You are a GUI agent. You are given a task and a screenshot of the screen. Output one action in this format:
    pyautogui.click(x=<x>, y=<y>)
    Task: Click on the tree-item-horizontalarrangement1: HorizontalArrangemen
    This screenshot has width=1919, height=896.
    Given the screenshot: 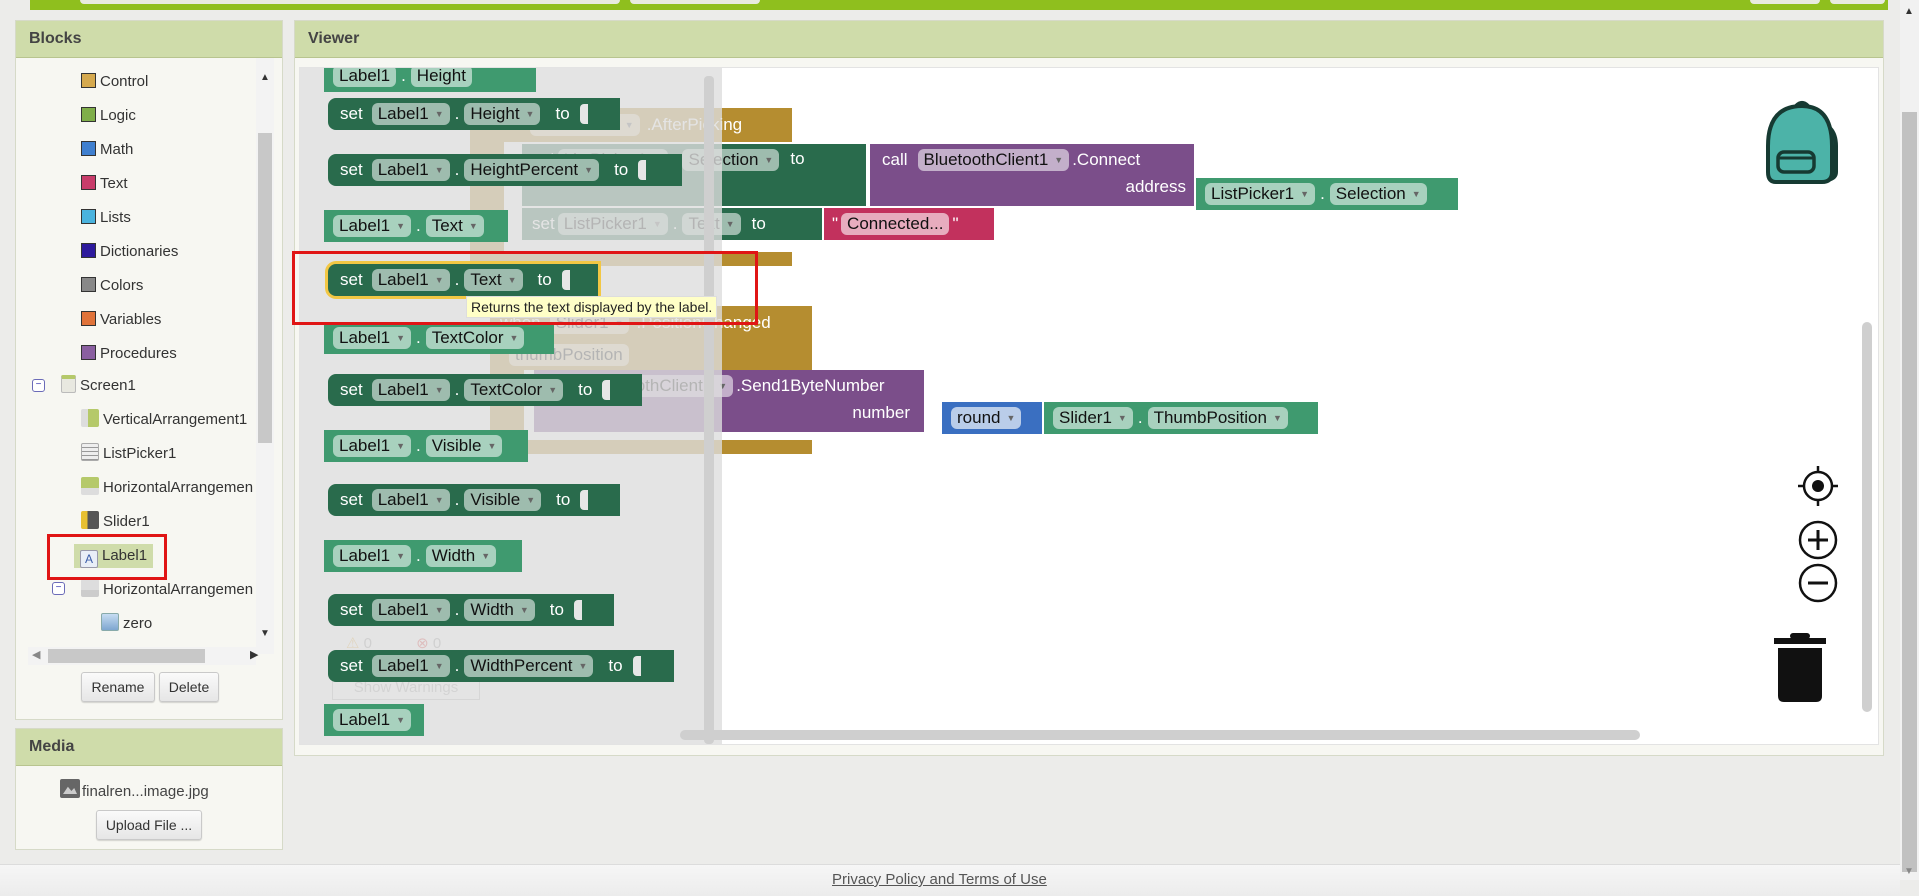 What is the action you would take?
    pyautogui.click(x=167, y=488)
    